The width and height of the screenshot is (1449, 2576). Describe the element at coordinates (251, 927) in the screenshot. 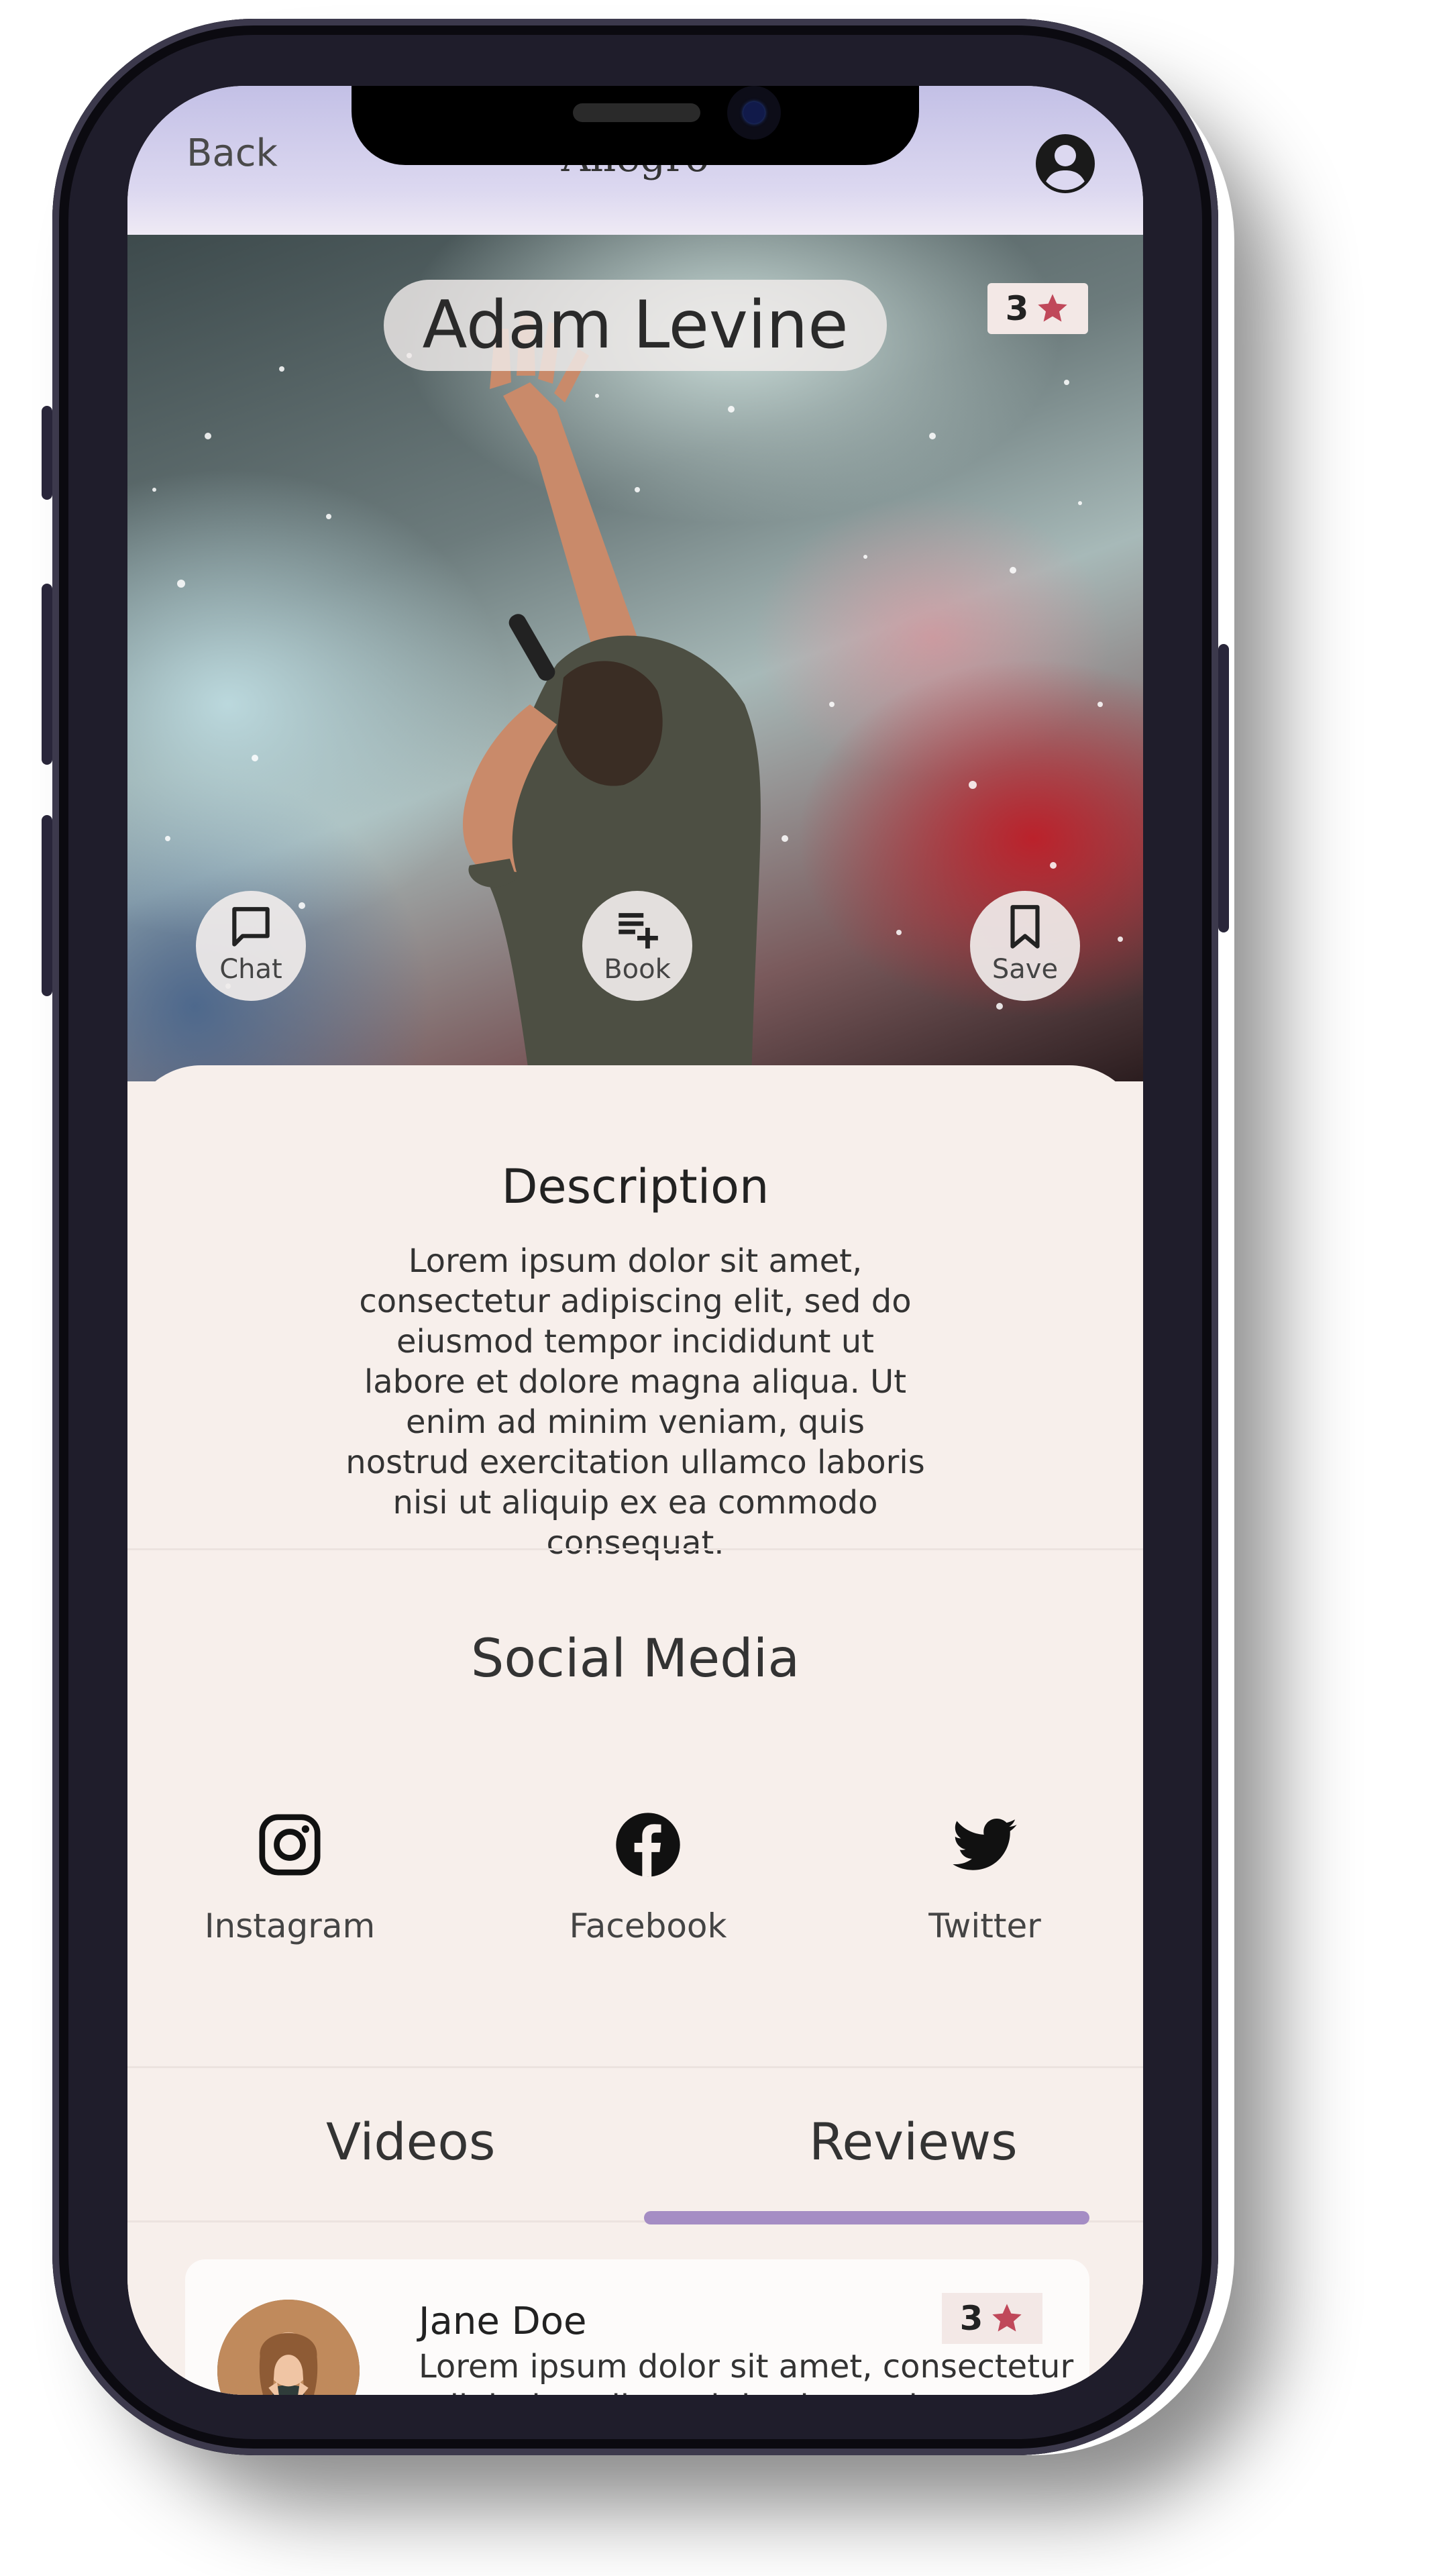

I see `chat-icon` at that location.